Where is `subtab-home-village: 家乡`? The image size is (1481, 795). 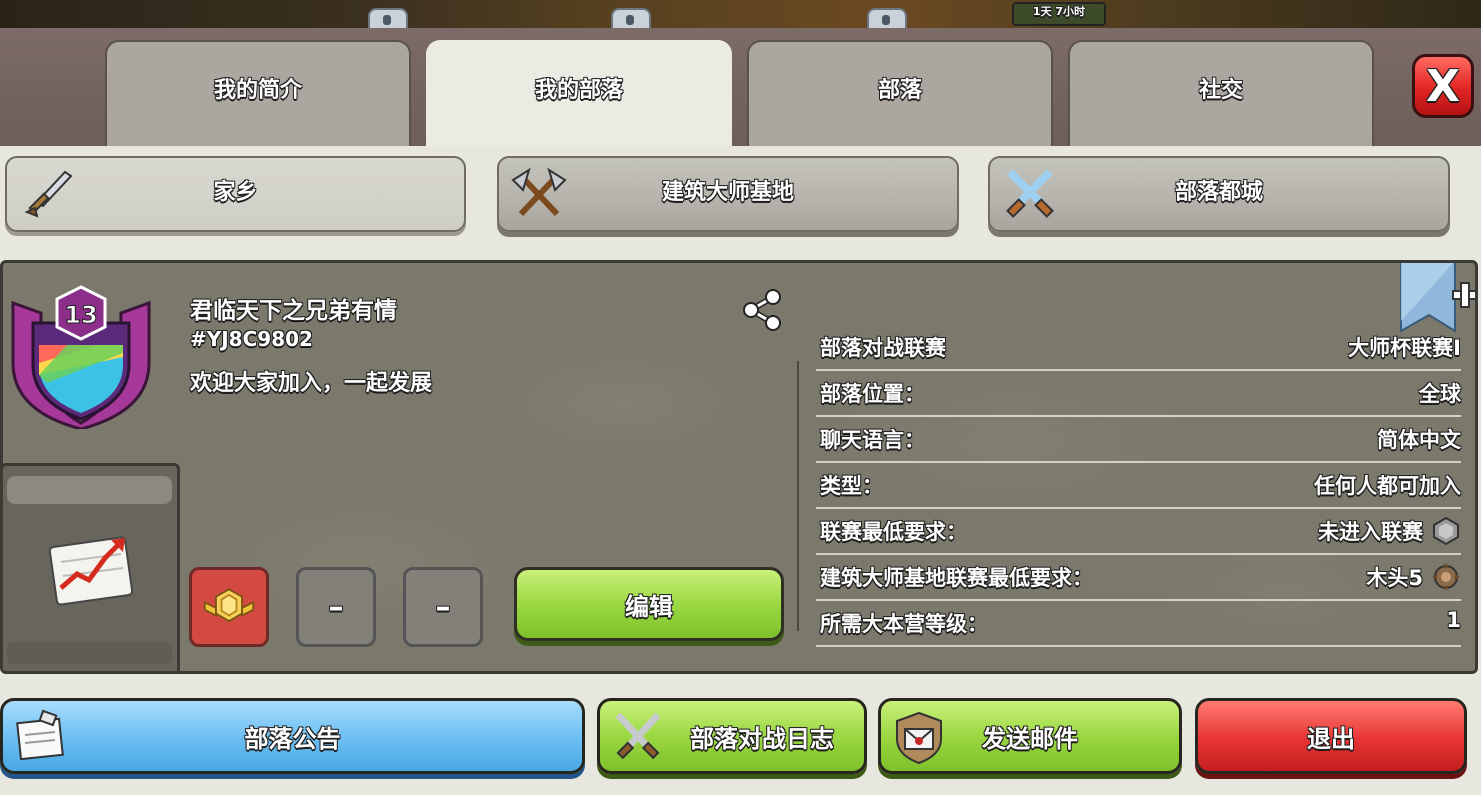
subtab-home-village: 家乡 is located at coordinates (235, 194).